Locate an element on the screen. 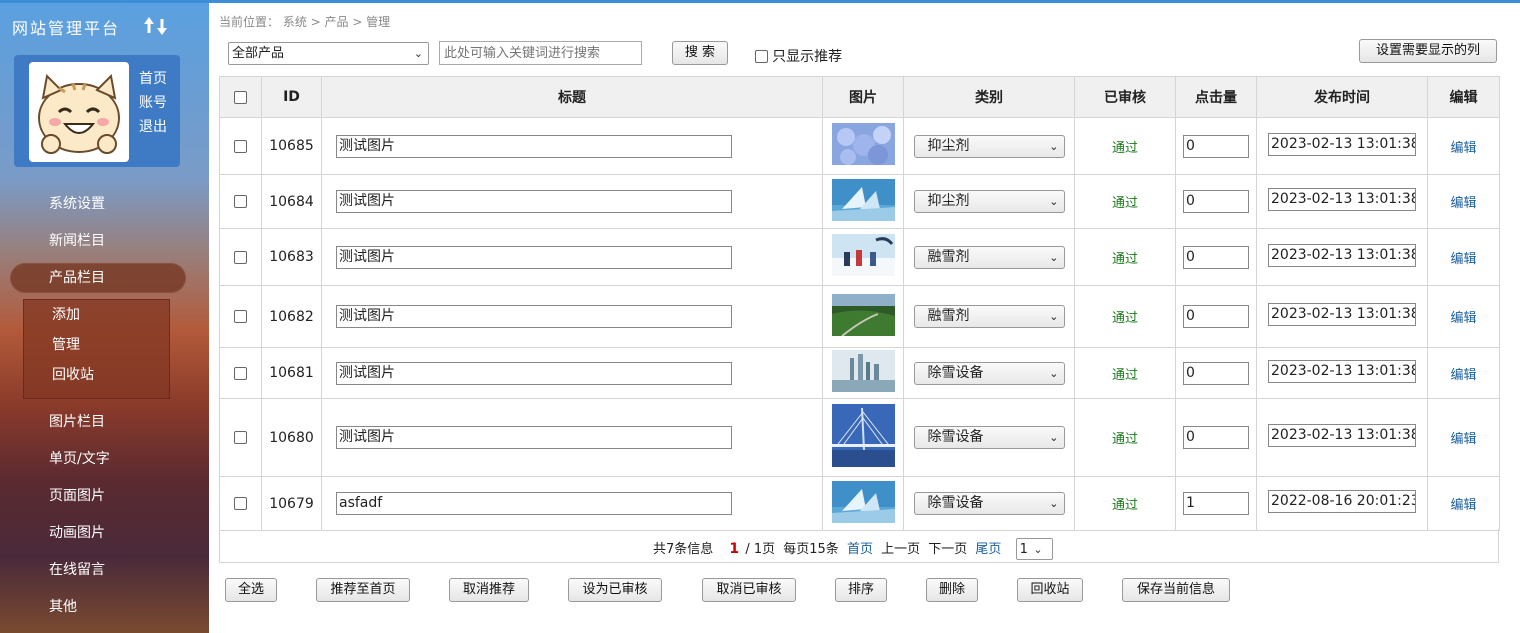 Image resolution: width=1520 pixels, height=633 pixels. recycle-button: 回收站 is located at coordinates (1050, 590).